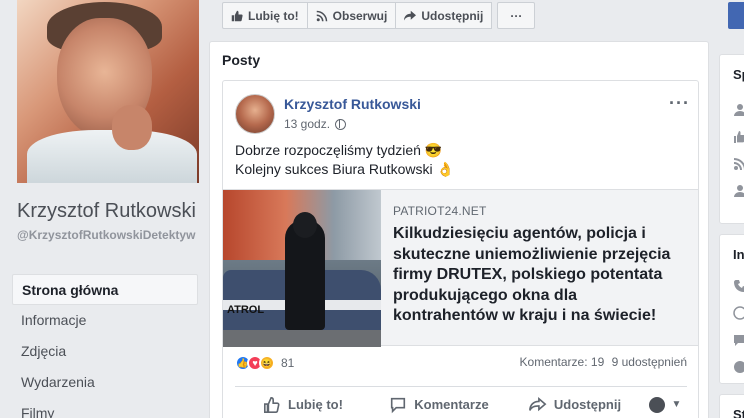  I want to click on nav-item-about: Informacje, so click(105, 320).